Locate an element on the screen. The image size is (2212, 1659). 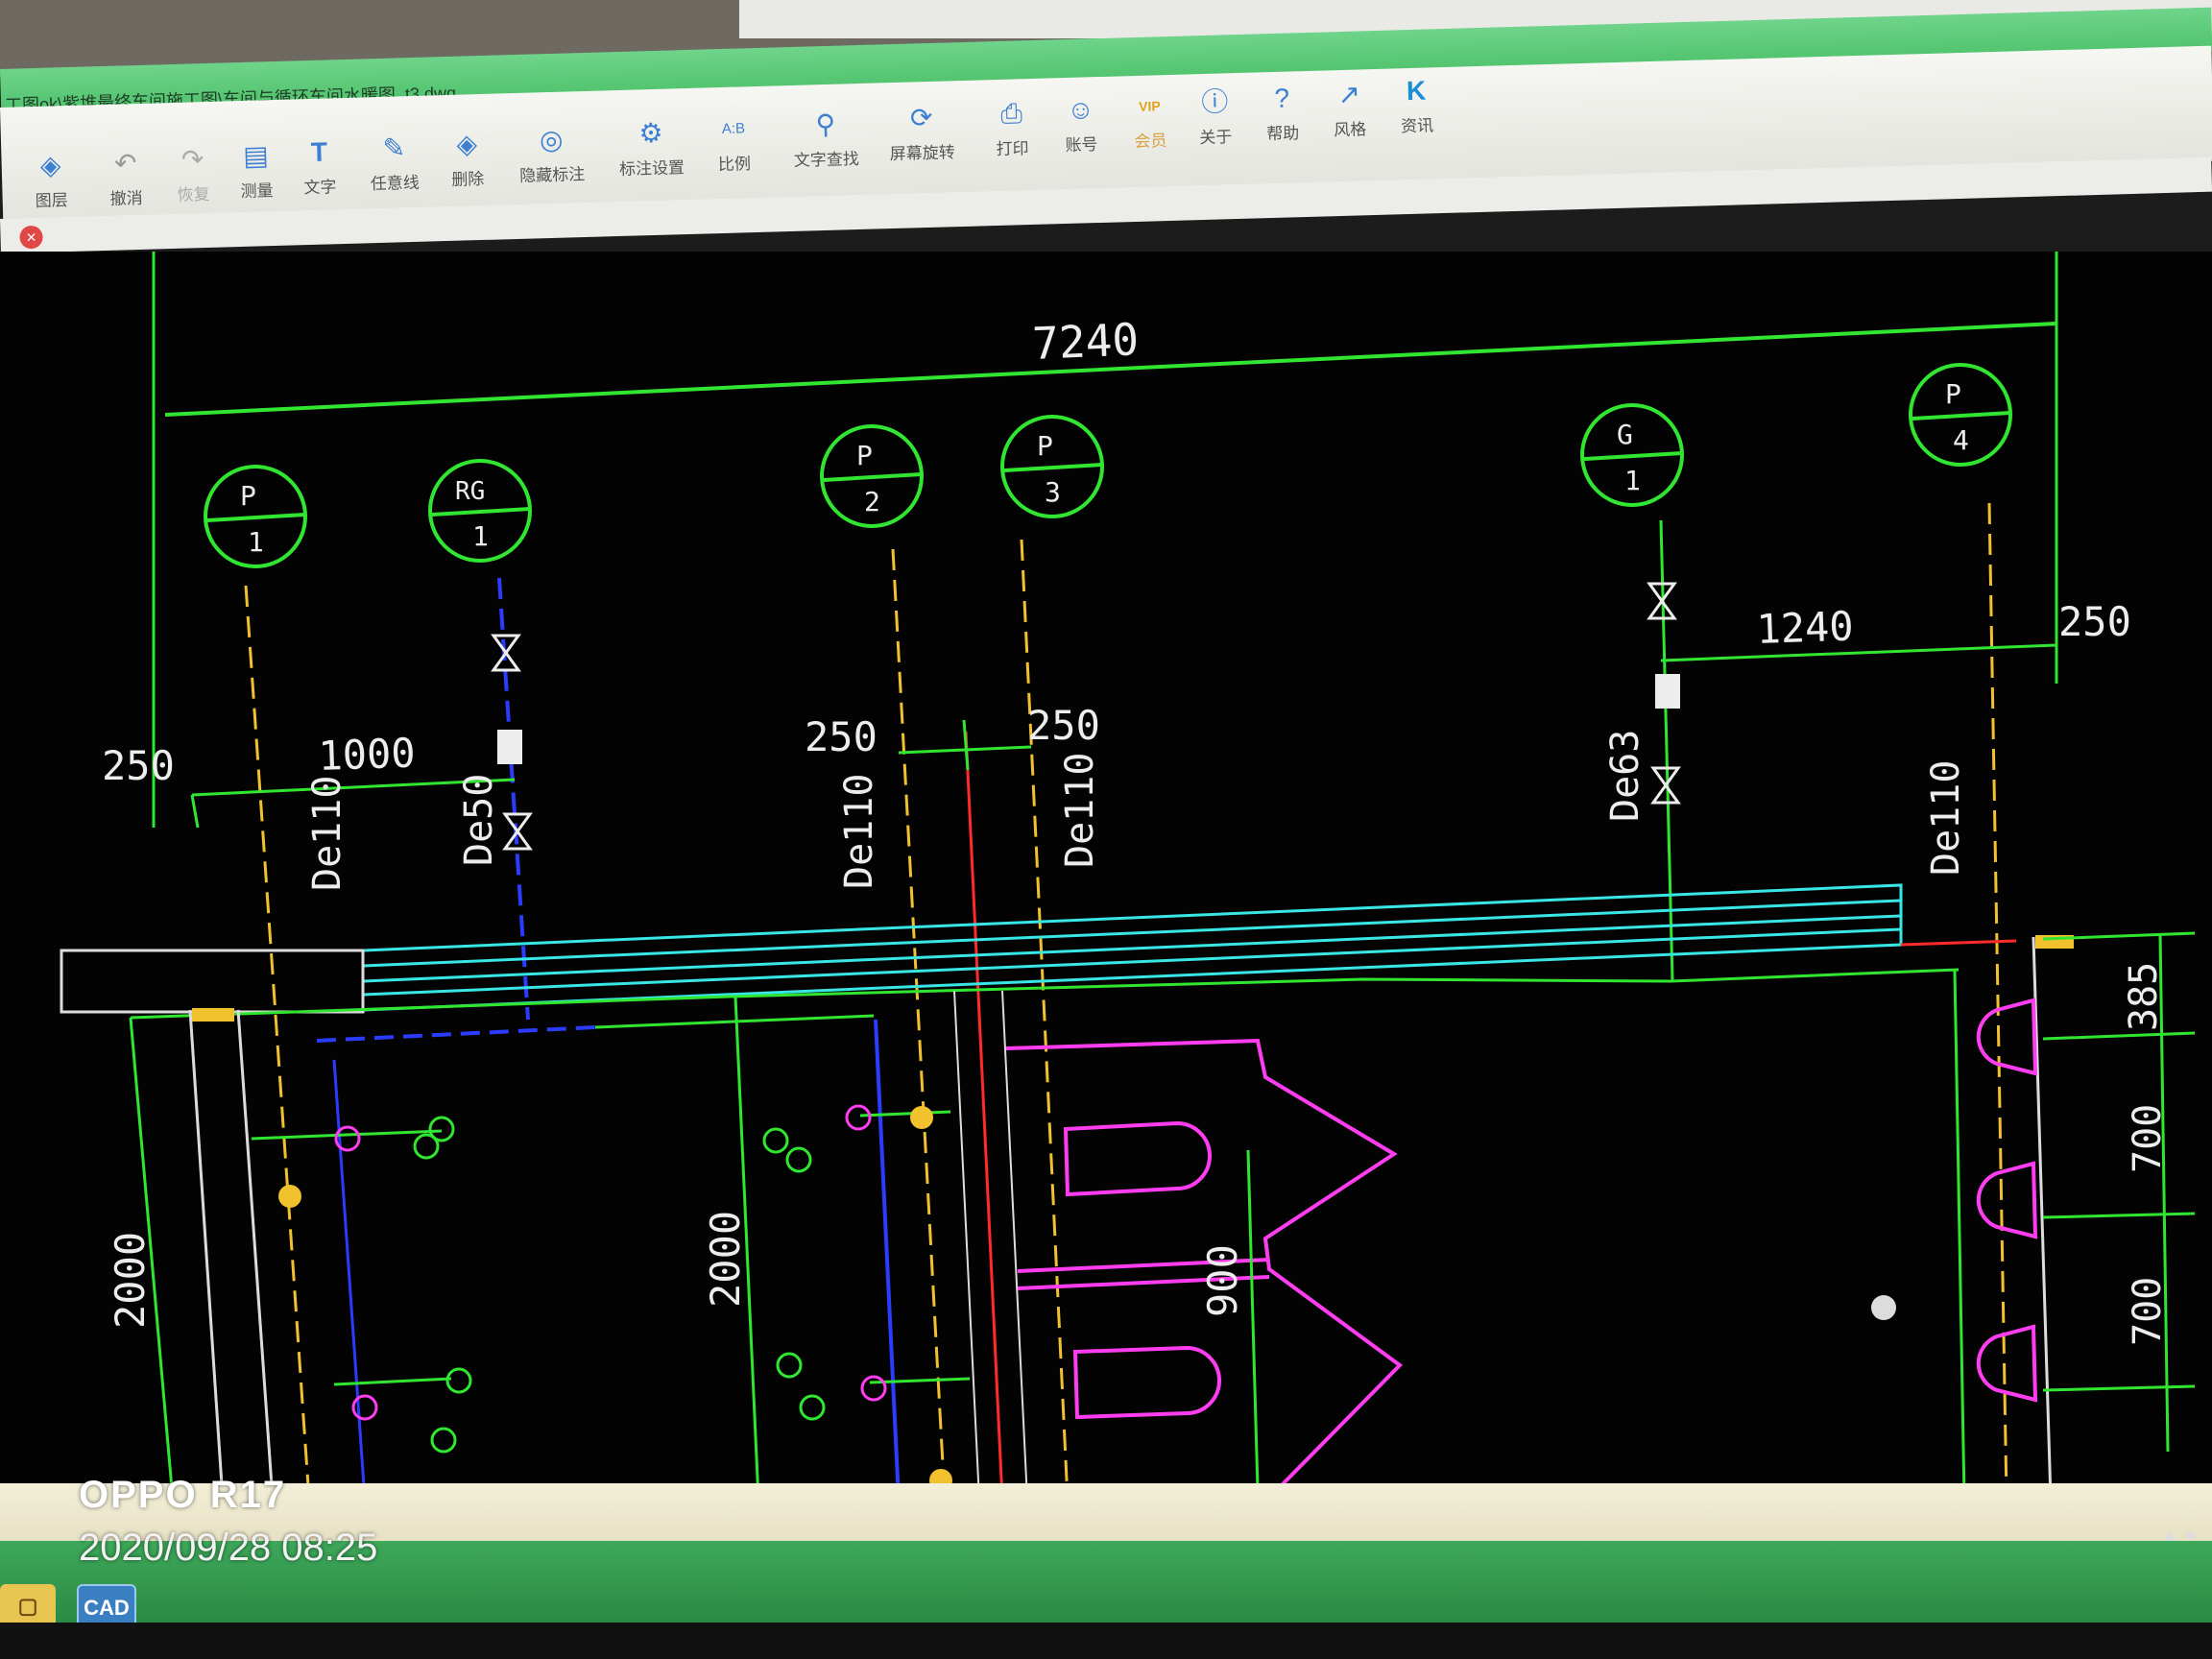
toolbar-label: 账号 is located at coordinates (1081, 146).